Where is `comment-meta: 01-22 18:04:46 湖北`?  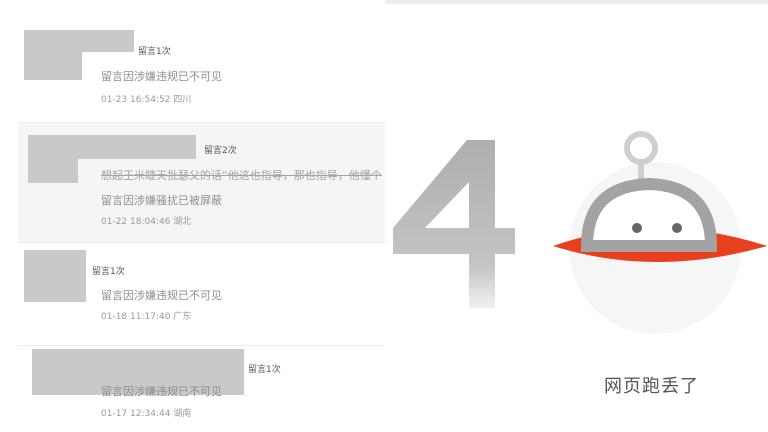 comment-meta: 01-22 18:04:46 湖北 is located at coordinates (146, 222).